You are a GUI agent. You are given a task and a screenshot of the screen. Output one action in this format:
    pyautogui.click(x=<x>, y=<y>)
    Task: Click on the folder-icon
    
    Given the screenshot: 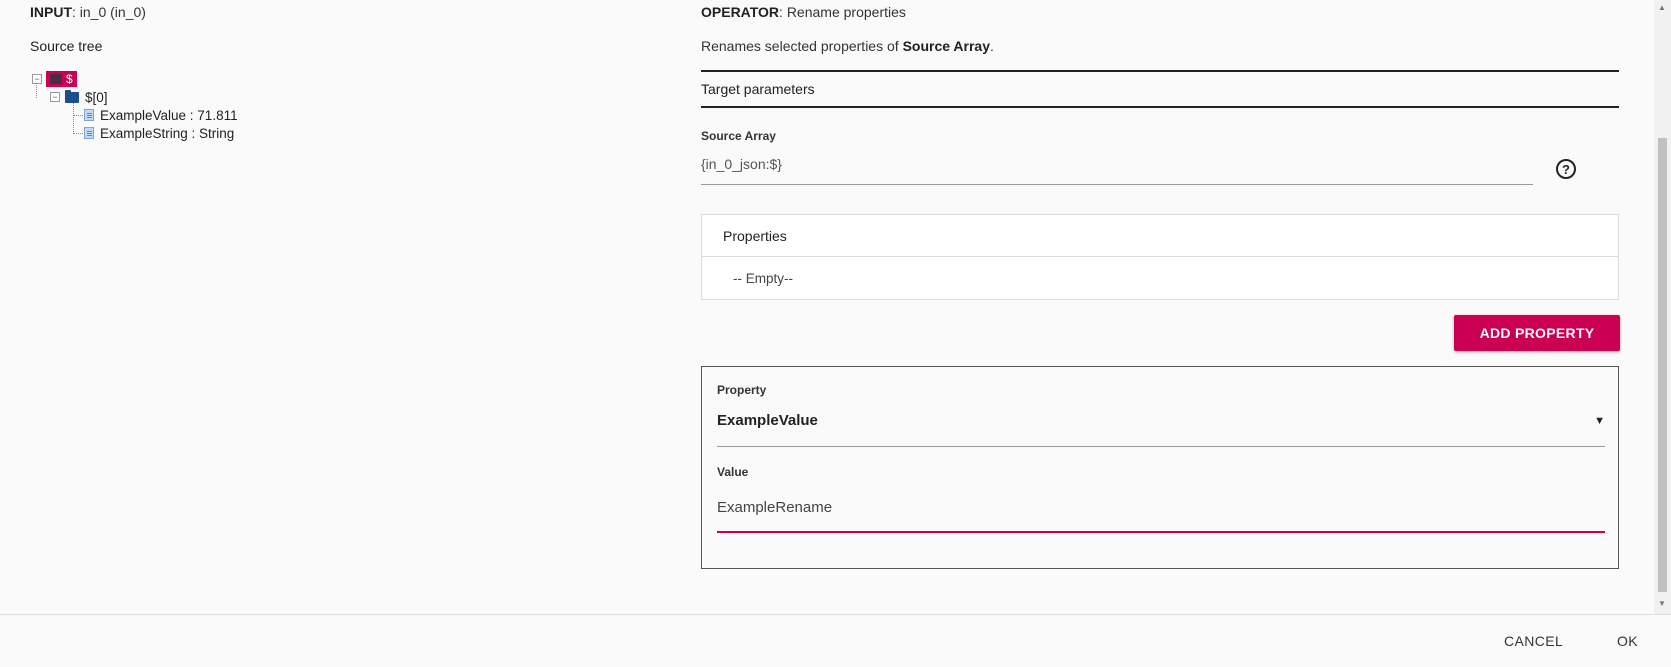 What is the action you would take?
    pyautogui.click(x=72, y=96)
    